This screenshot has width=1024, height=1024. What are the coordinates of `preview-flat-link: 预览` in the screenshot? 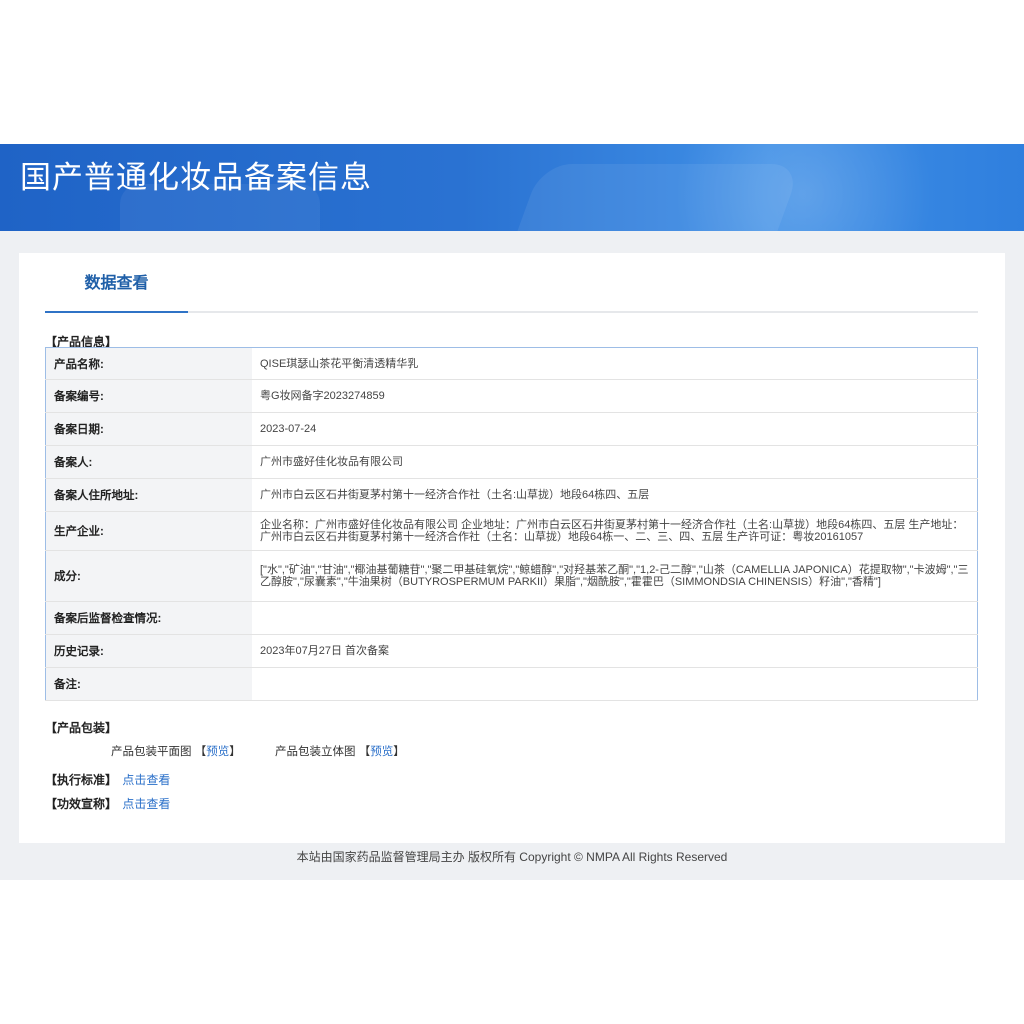 It's located at (217, 752).